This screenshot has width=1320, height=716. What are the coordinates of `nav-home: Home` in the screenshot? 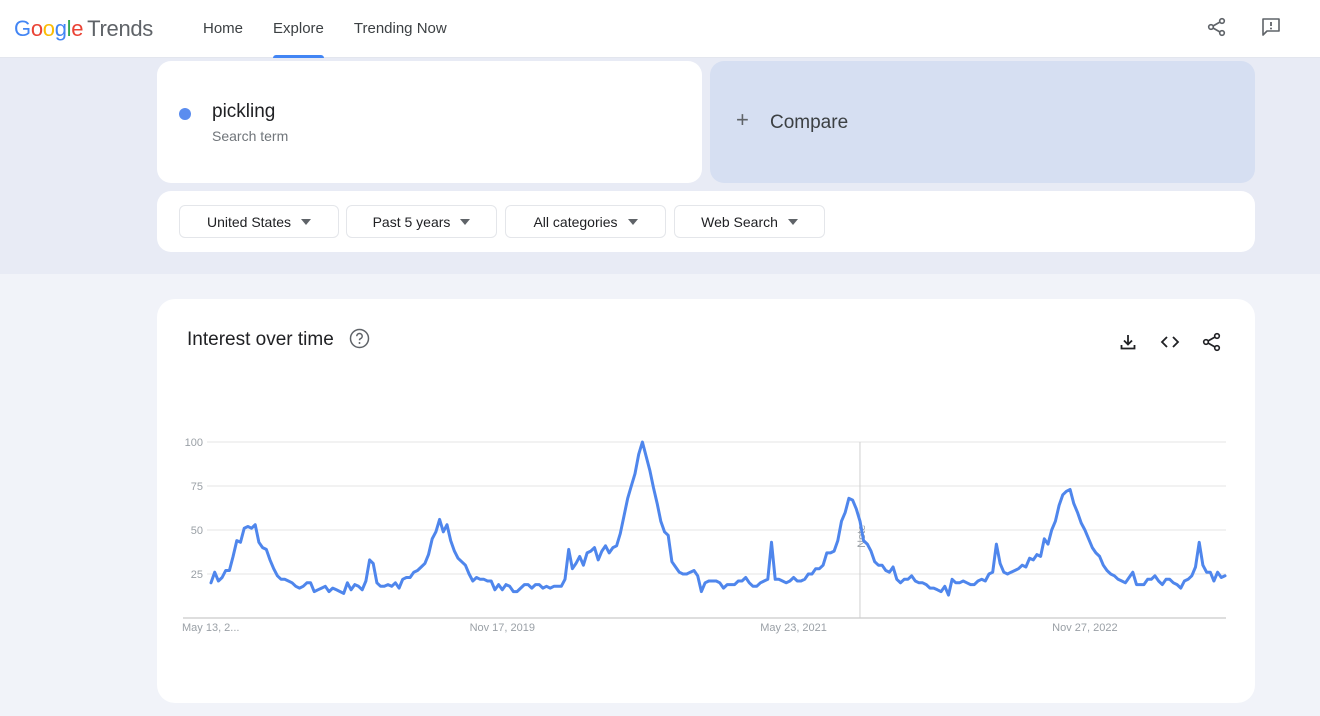 It's located at (223, 29).